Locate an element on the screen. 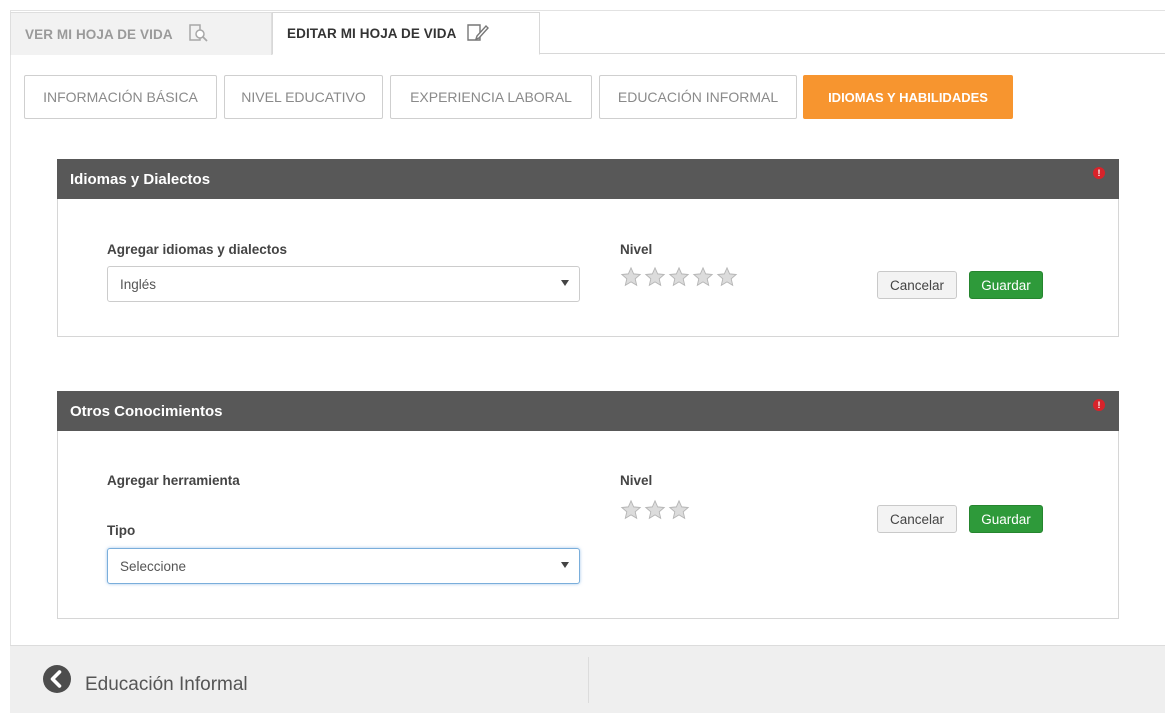 Image resolution: width=1165 pixels, height=713 pixels. subtab-label: IDIOMAS Y HABILIDADES is located at coordinates (908, 97).